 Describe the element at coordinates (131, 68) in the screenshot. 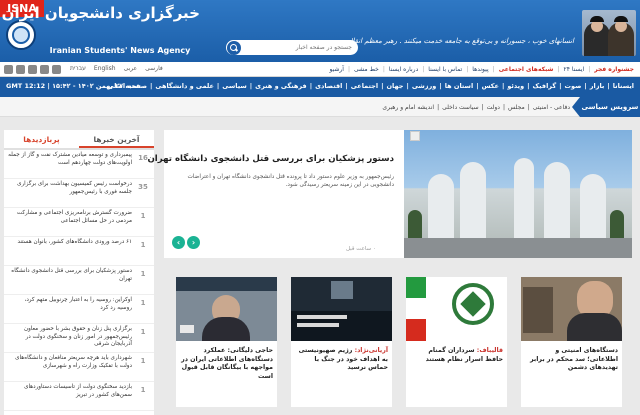

I see `lang-arabic: عربی` at that location.